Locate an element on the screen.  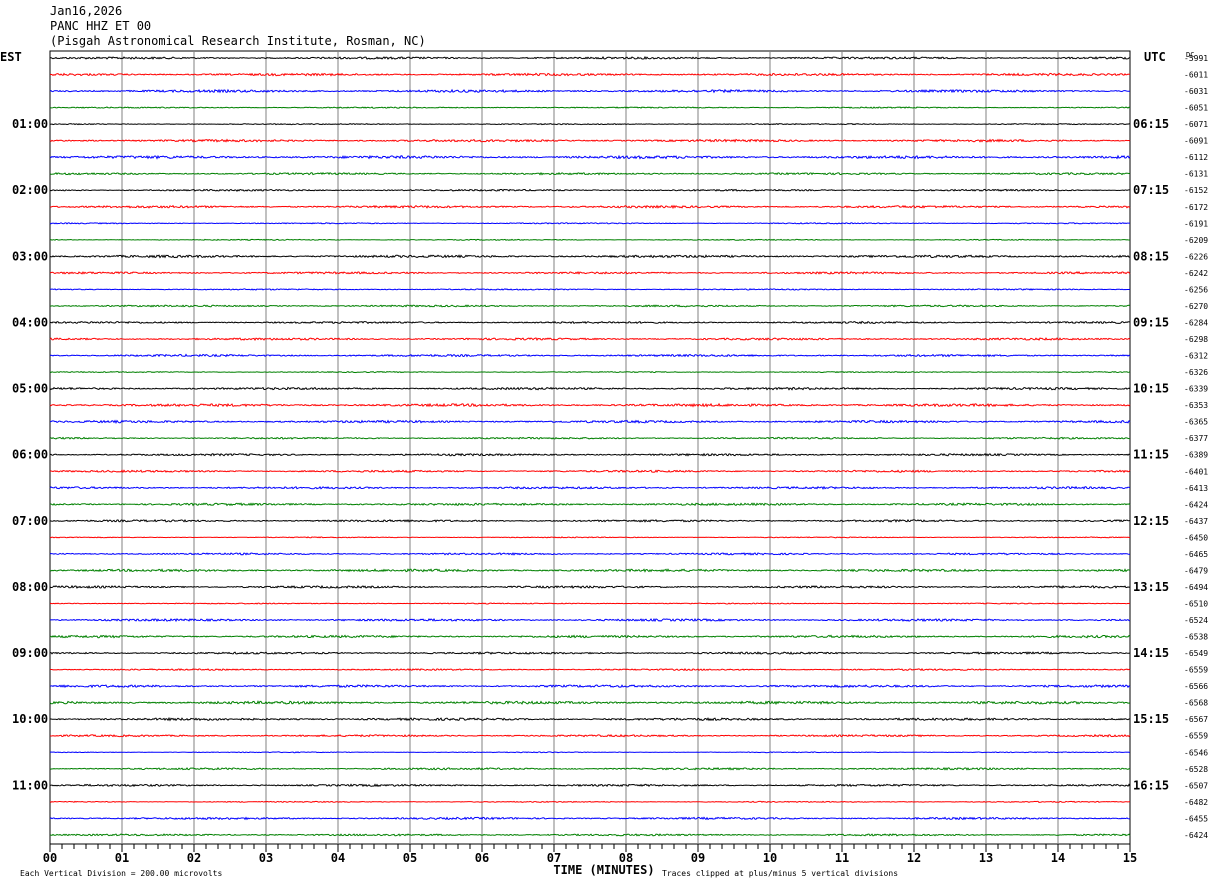
dc-offset-label: -6326 is located at coordinates (1196, 372).